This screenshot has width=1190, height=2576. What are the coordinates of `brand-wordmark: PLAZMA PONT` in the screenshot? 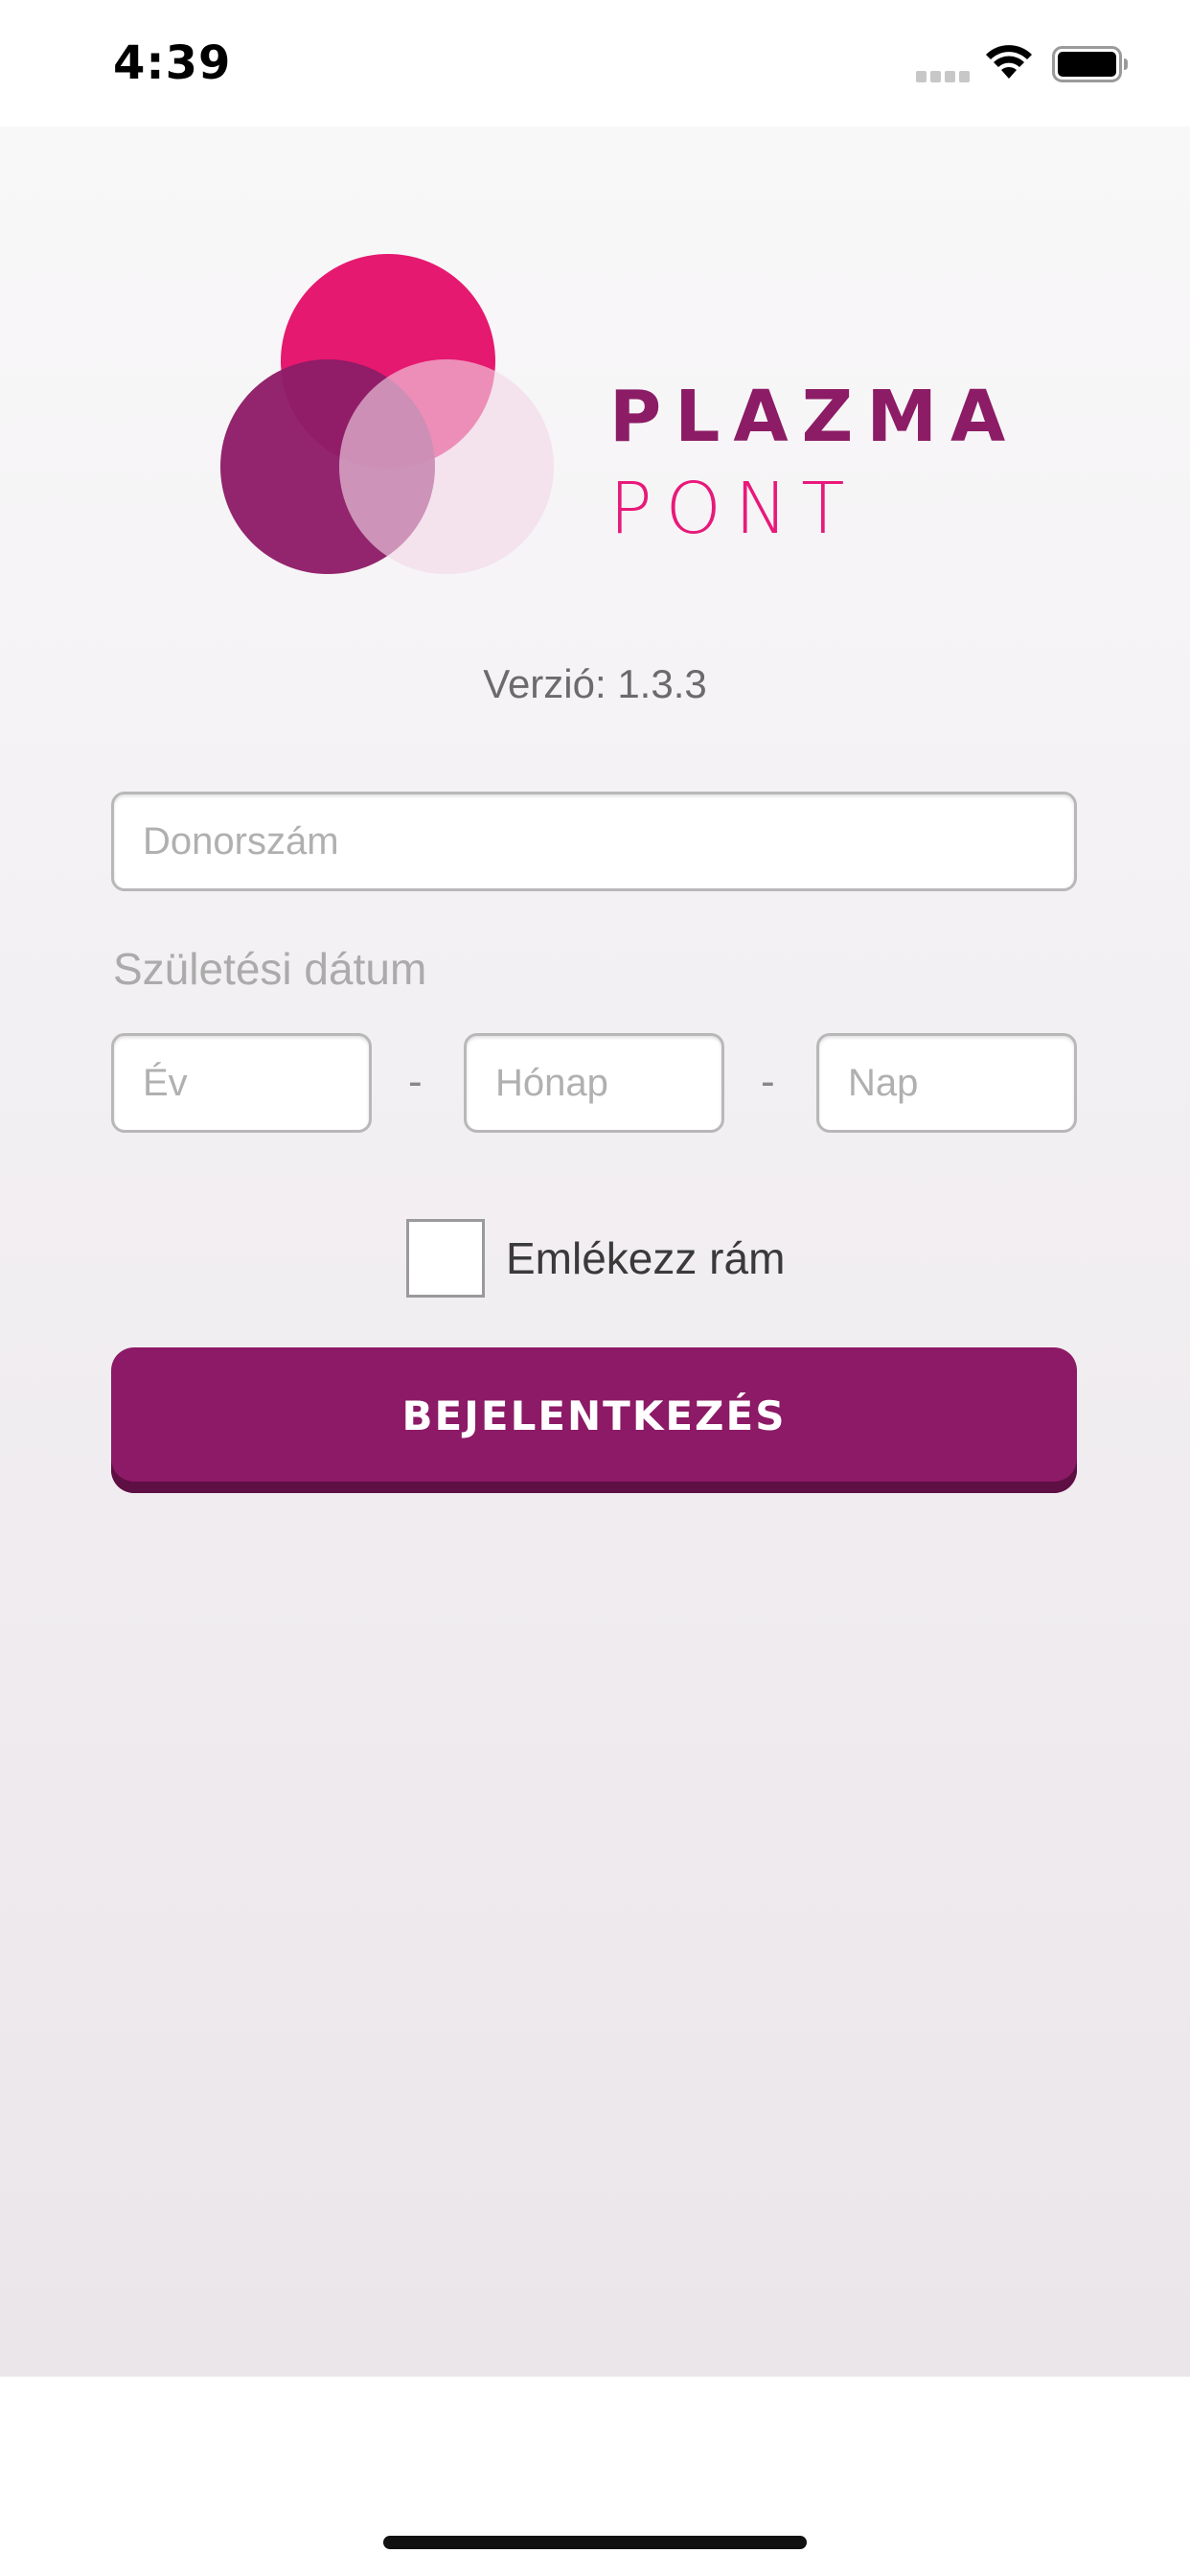 It's located at (813, 464).